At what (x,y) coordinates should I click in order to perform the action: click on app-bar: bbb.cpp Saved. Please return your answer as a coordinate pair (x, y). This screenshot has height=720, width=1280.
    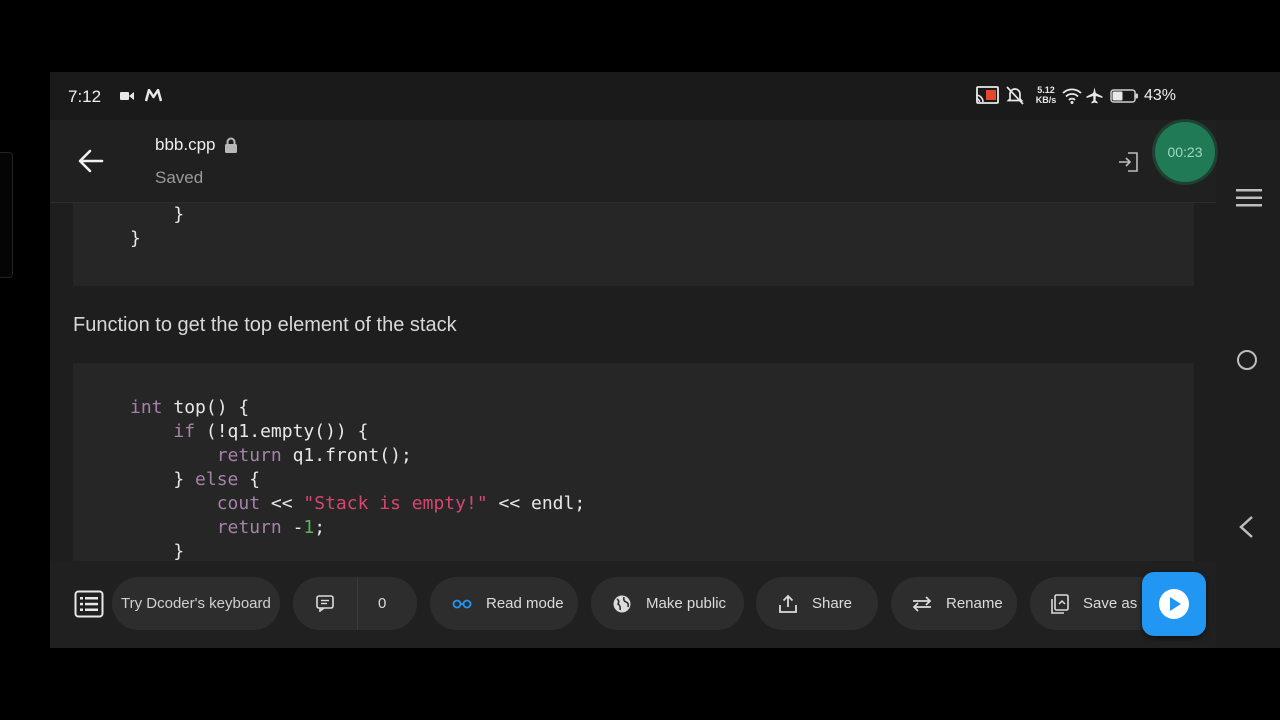
    Looking at the image, I should click on (633, 161).